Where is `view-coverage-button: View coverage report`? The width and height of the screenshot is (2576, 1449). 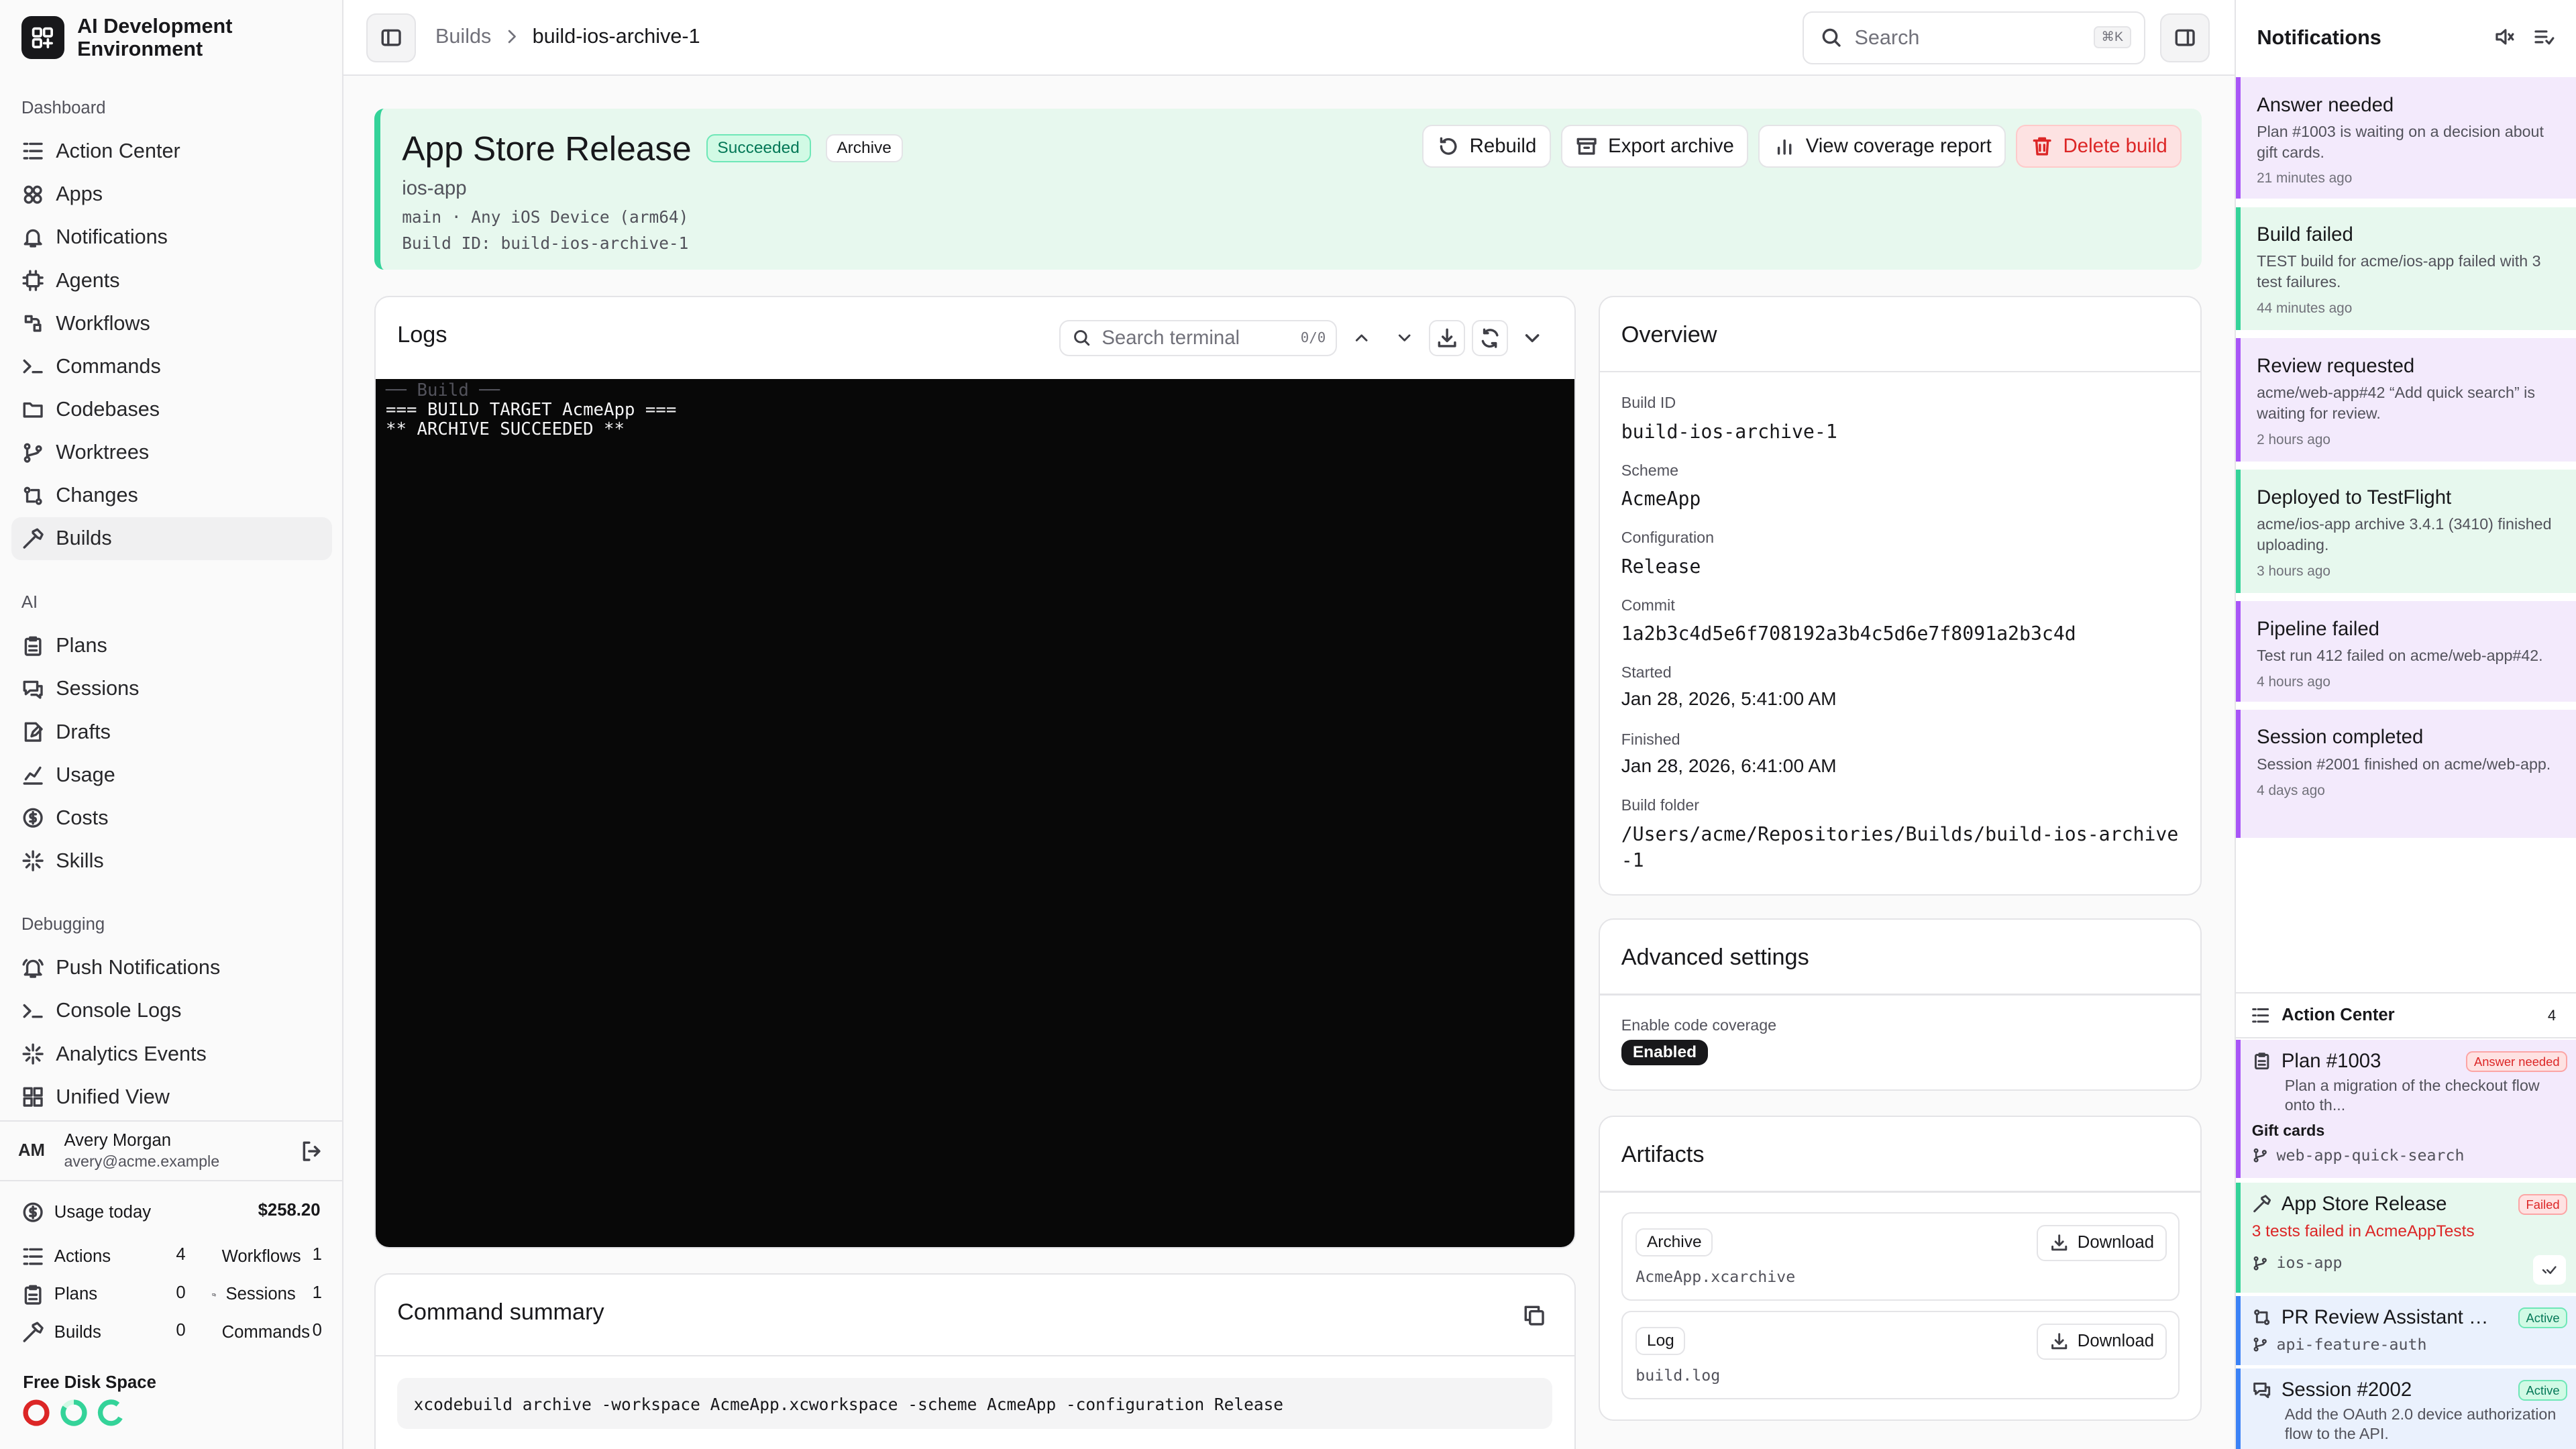
view-coverage-button: View coverage report is located at coordinates (1882, 146).